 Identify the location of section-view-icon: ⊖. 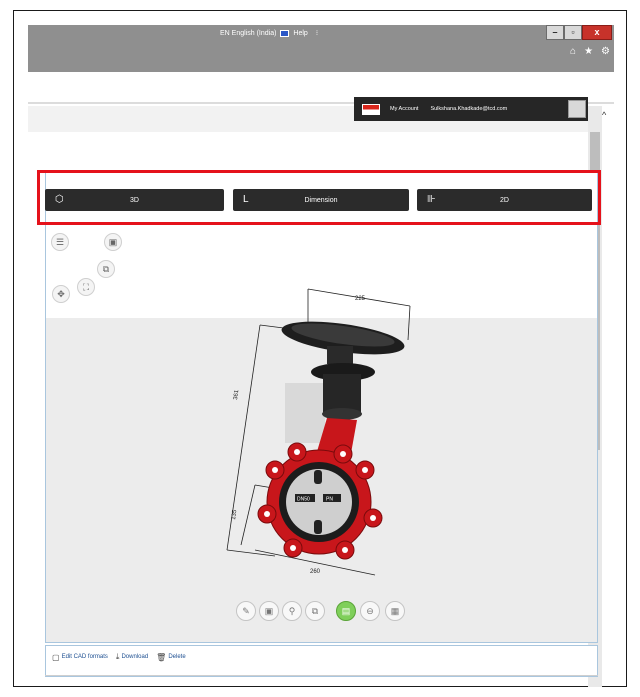
(370, 611).